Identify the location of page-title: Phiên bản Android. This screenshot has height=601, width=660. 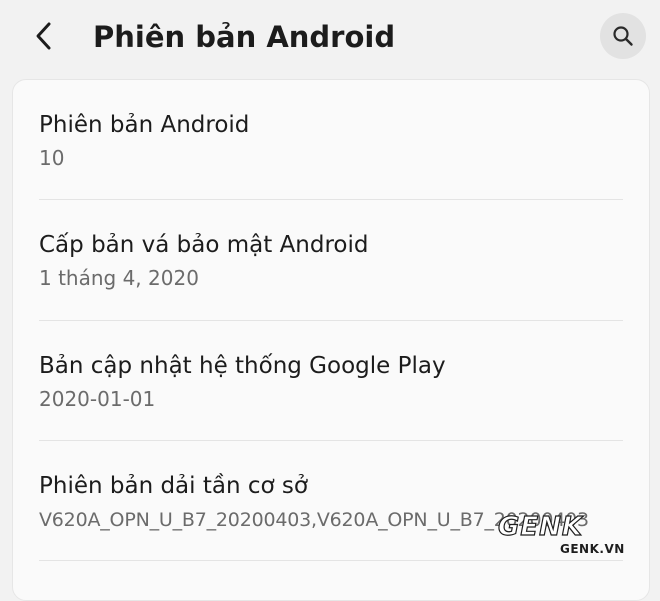
(244, 37).